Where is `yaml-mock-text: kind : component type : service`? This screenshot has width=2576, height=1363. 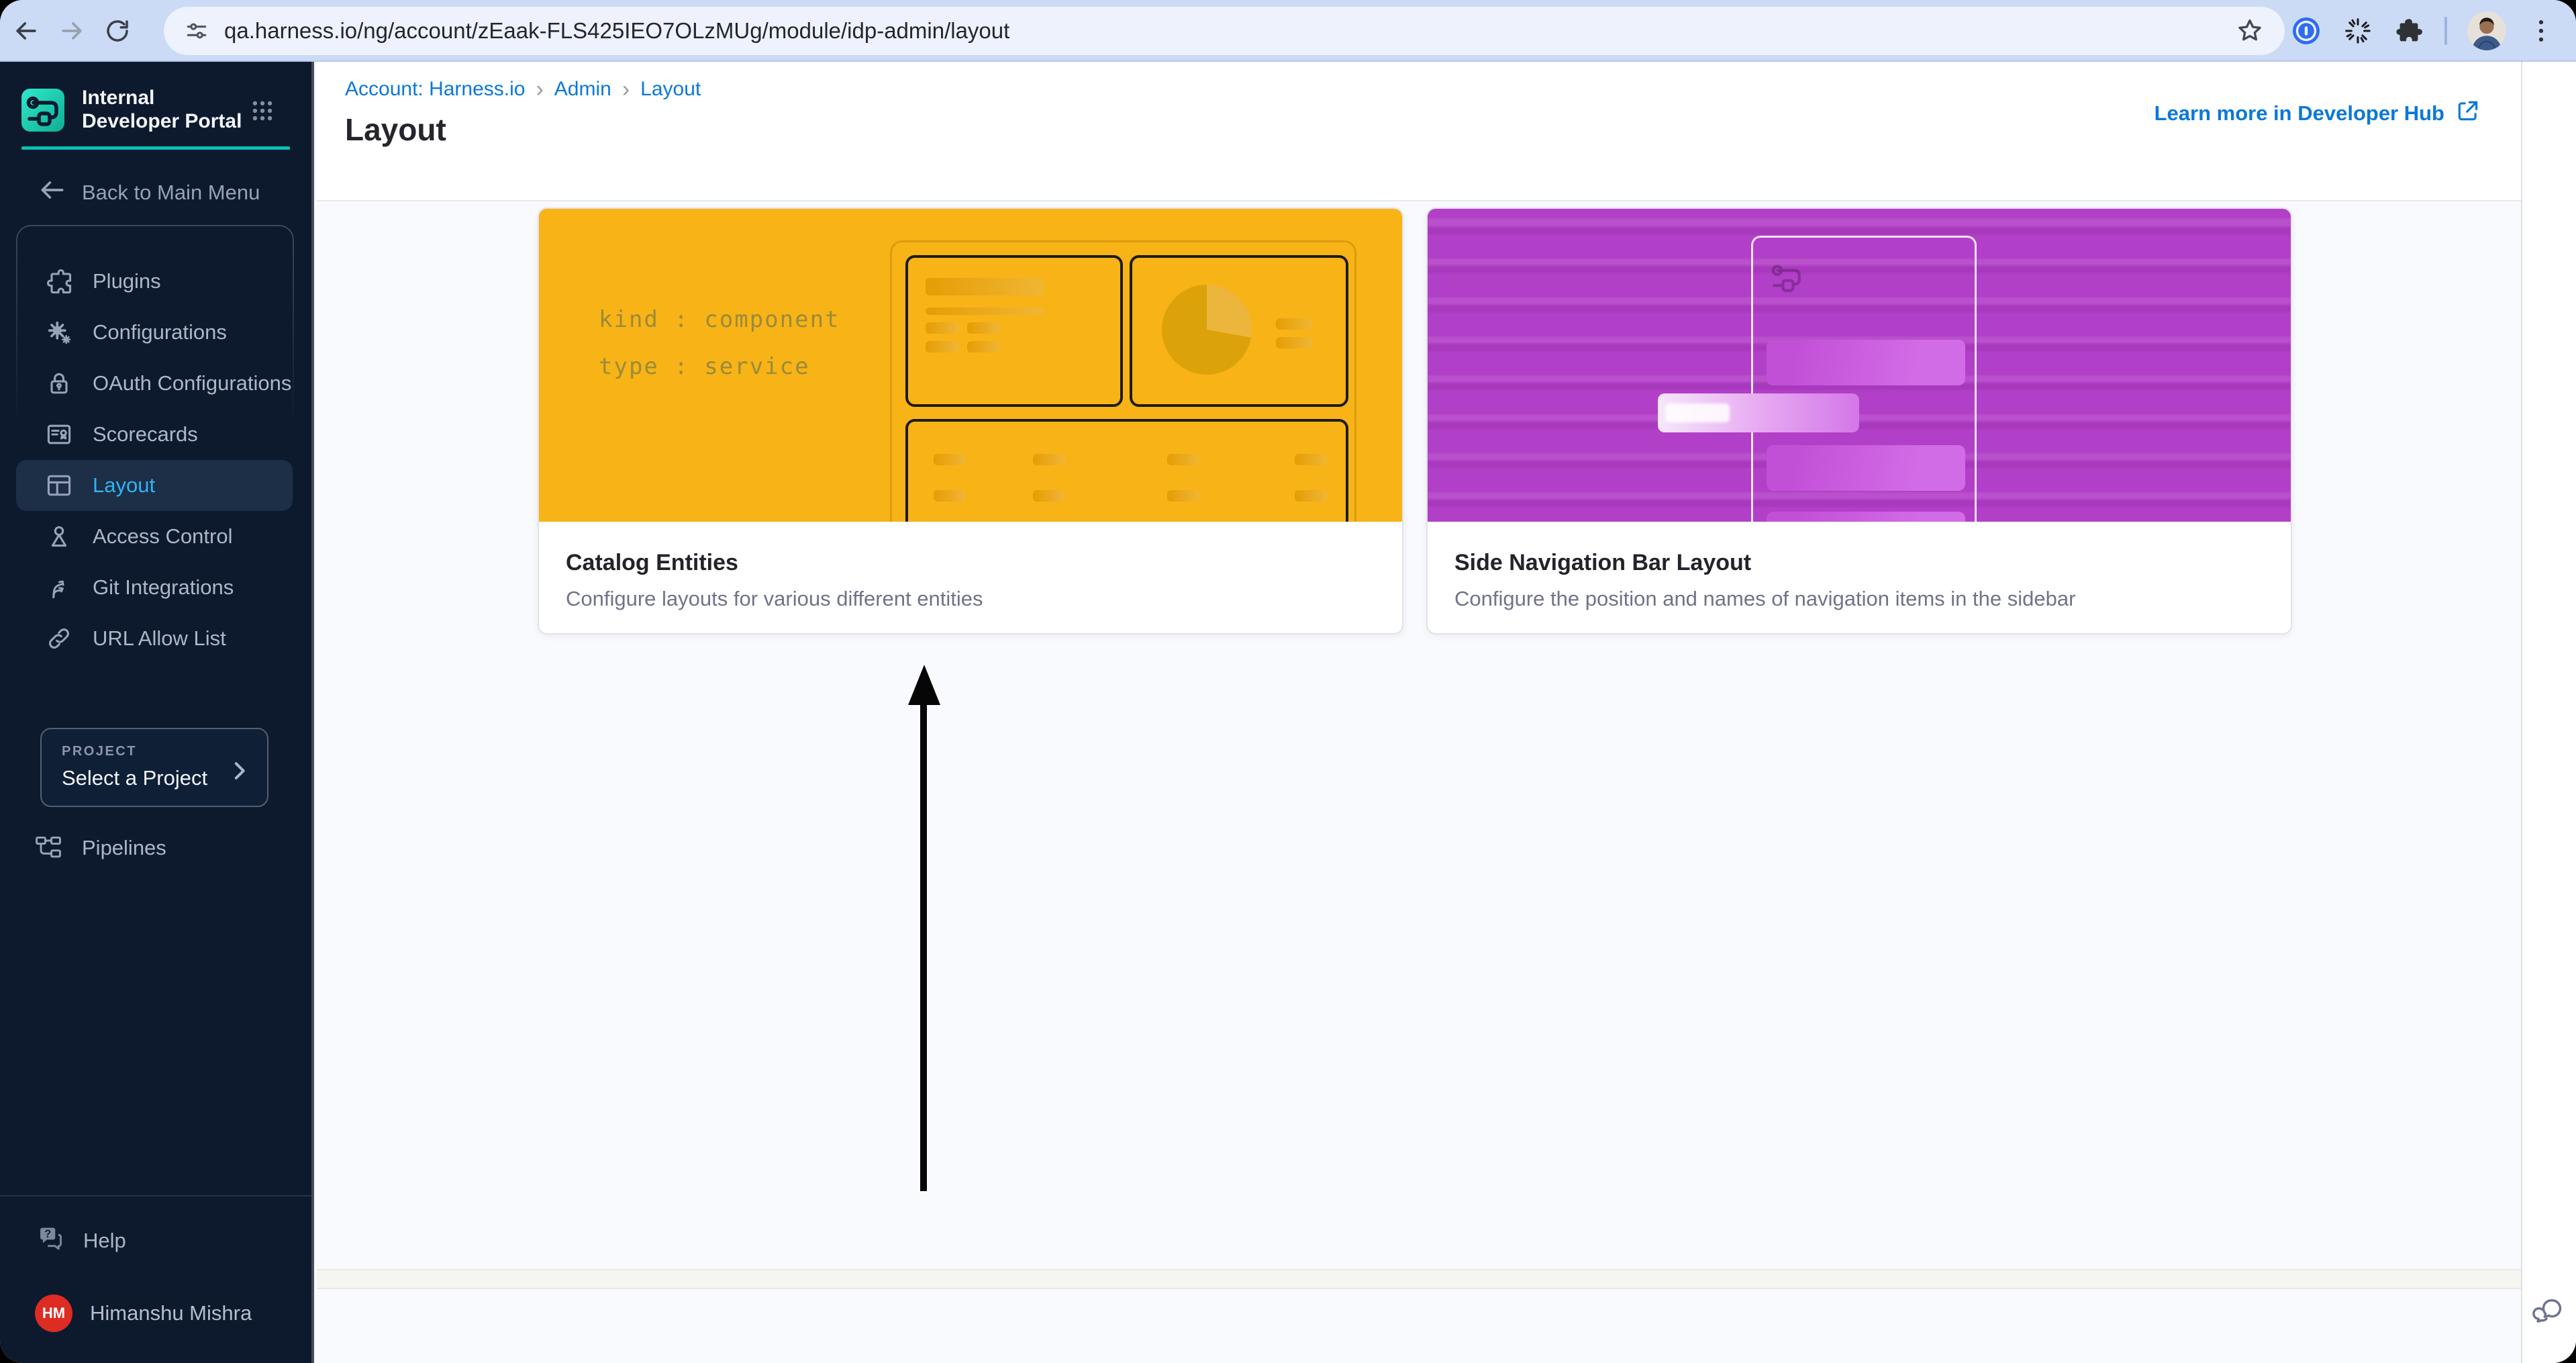 yaml-mock-text: kind : component type : service is located at coordinates (719, 343).